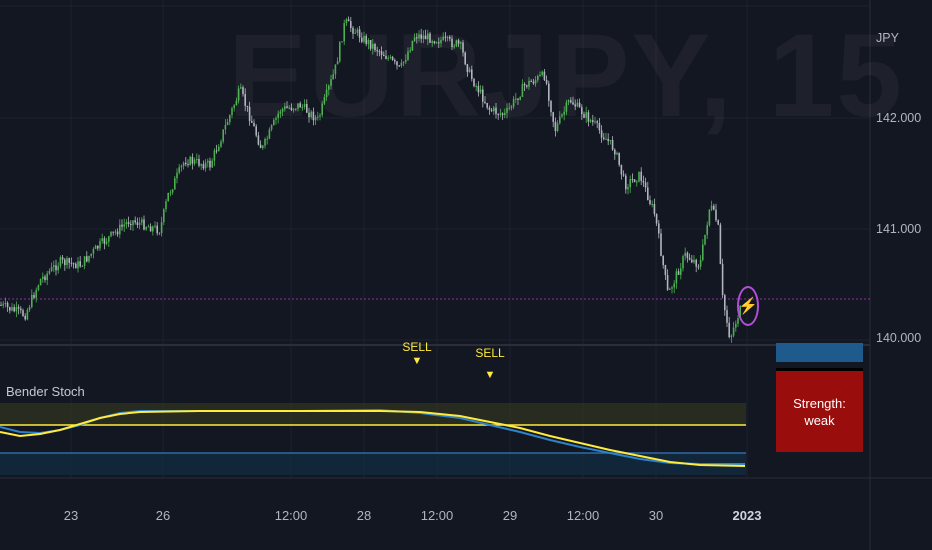  What do you see at coordinates (887, 38) in the screenshot?
I see `currency-label: JPY` at bounding box center [887, 38].